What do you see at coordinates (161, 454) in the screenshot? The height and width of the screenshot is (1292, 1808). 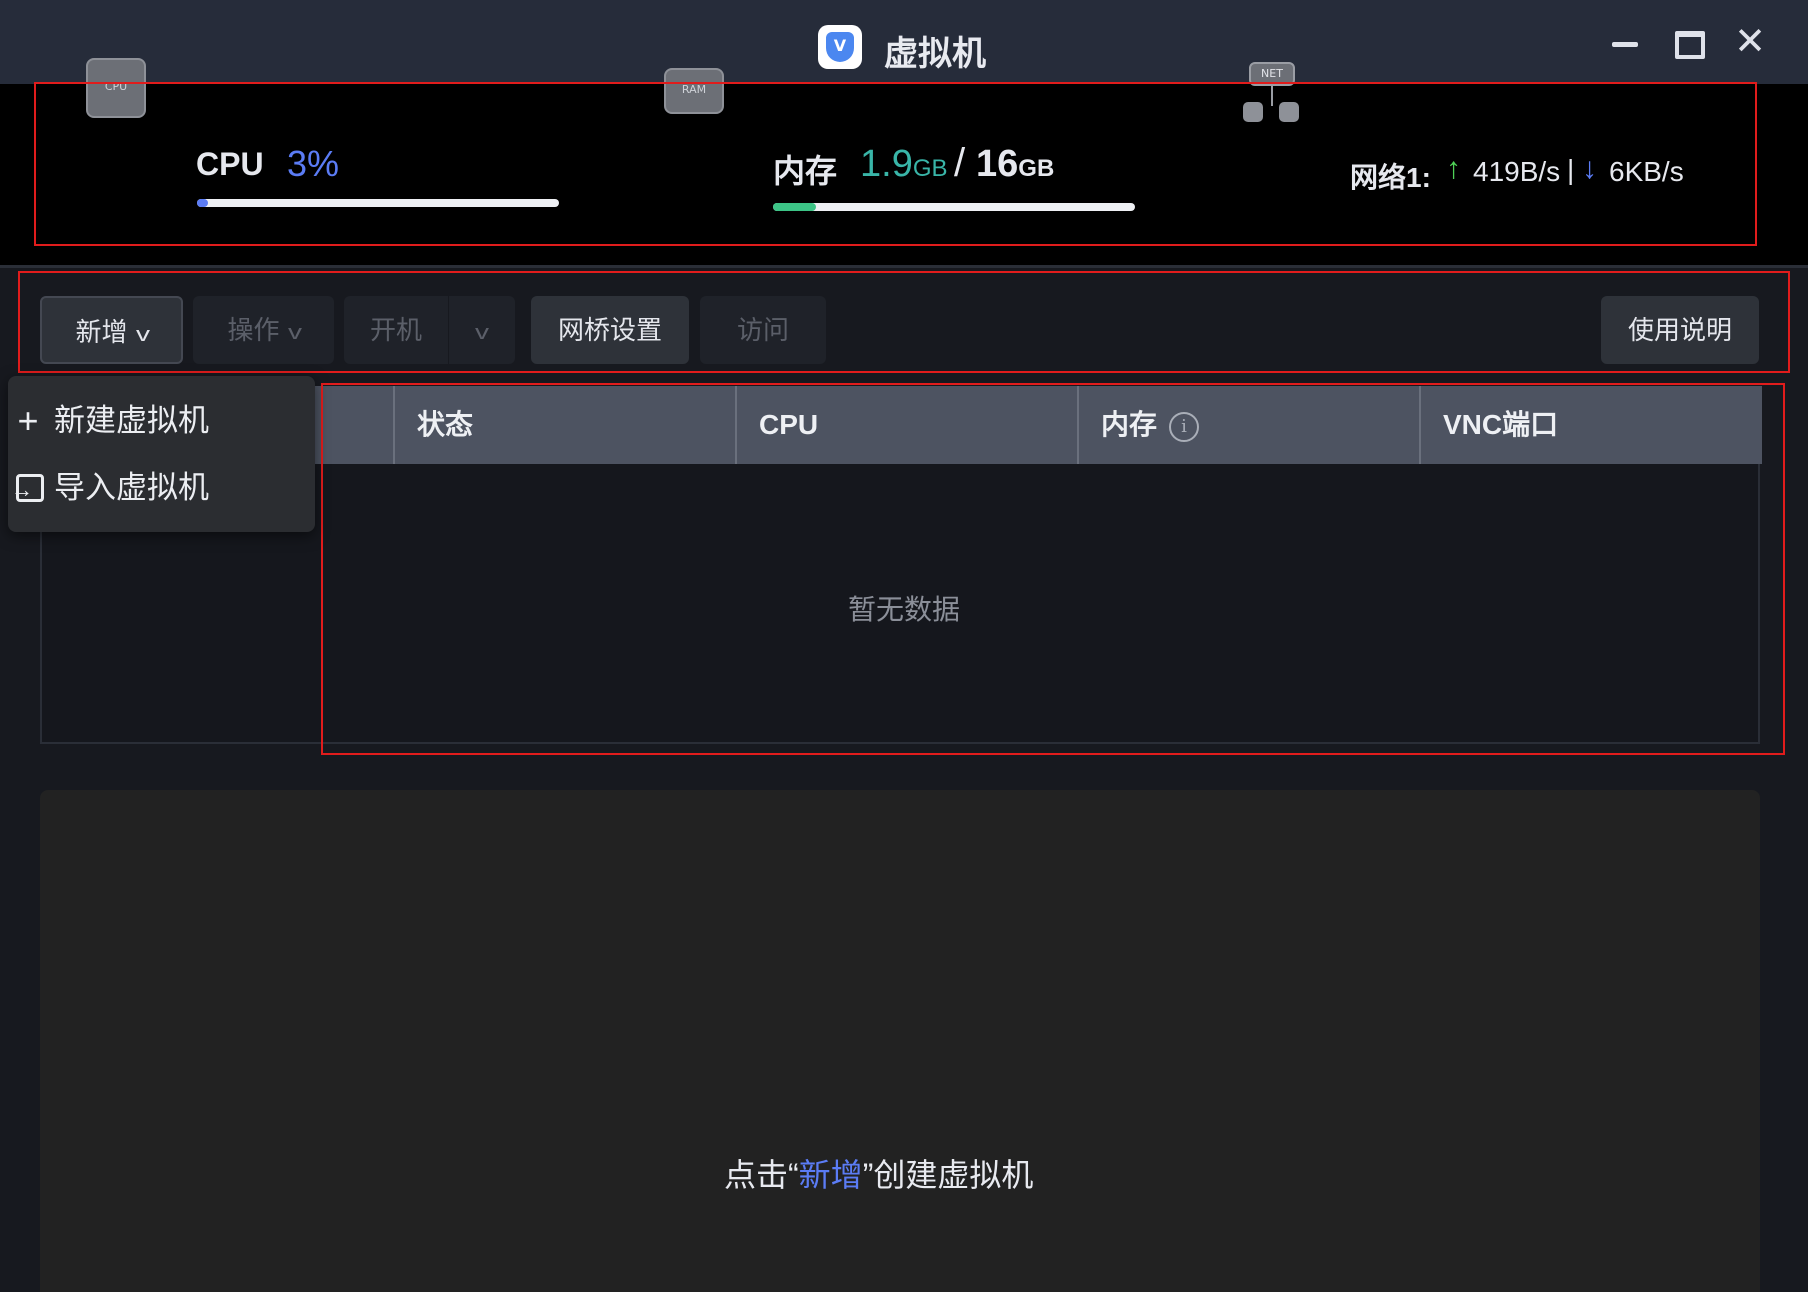 I see `new-dropdown-menu: + 新建虚拟机 导入虚拟机` at bounding box center [161, 454].